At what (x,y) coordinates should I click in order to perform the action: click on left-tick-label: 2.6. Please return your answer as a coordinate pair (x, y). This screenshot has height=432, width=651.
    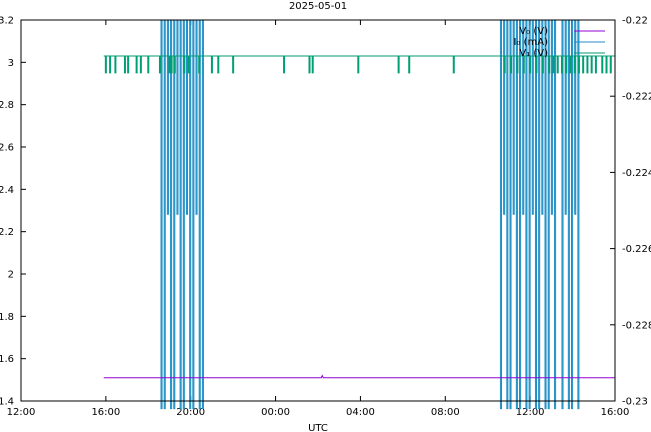
    Looking at the image, I should click on (7, 148).